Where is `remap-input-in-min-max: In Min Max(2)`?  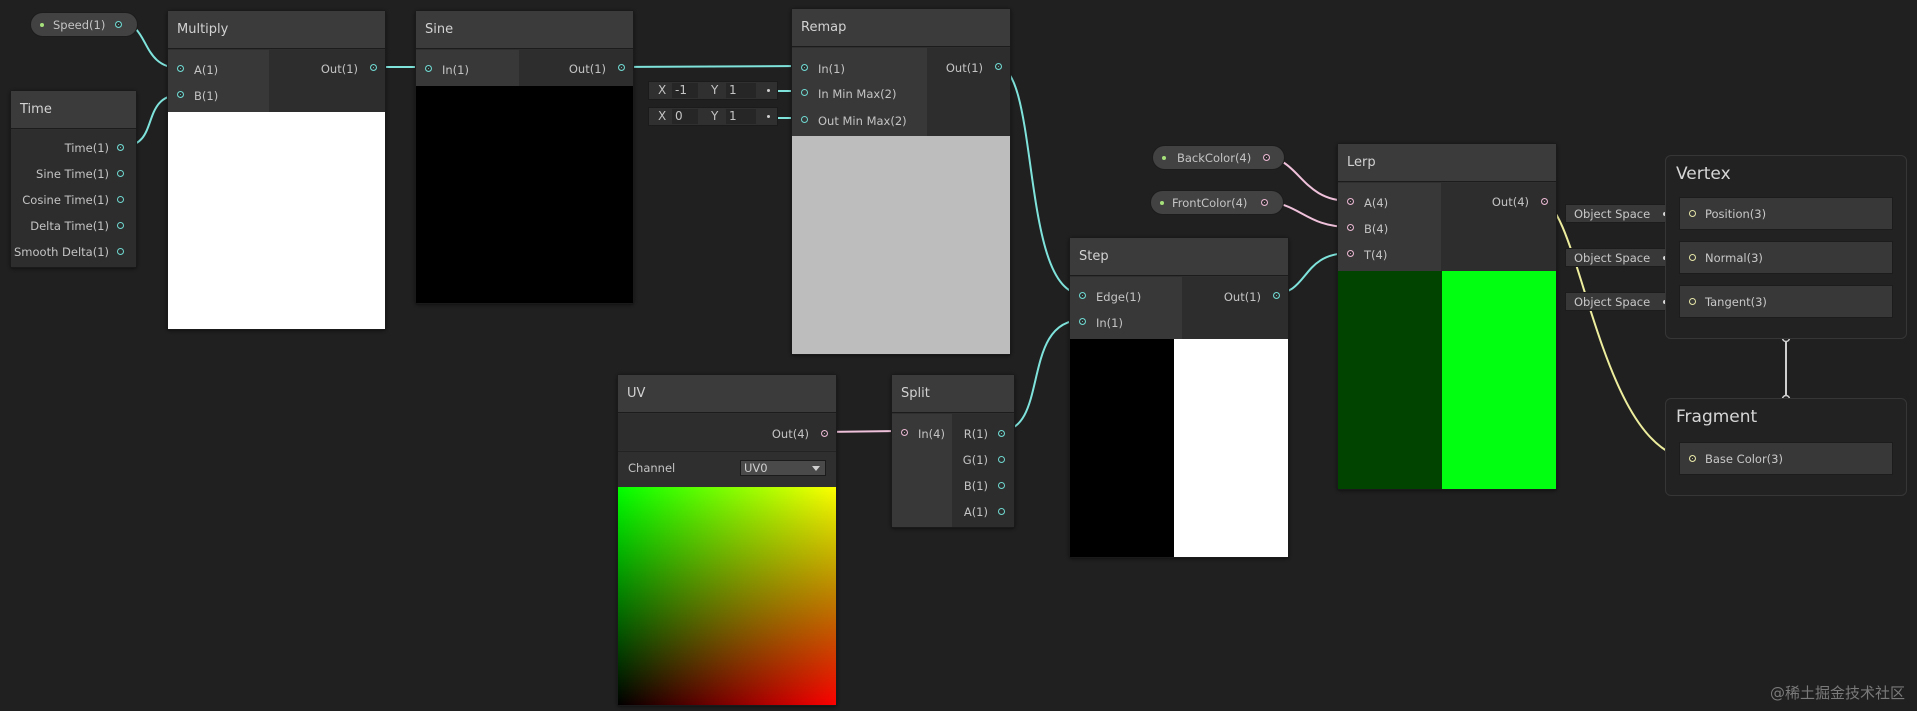 remap-input-in-min-max: In Min Max(2) is located at coordinates (857, 94).